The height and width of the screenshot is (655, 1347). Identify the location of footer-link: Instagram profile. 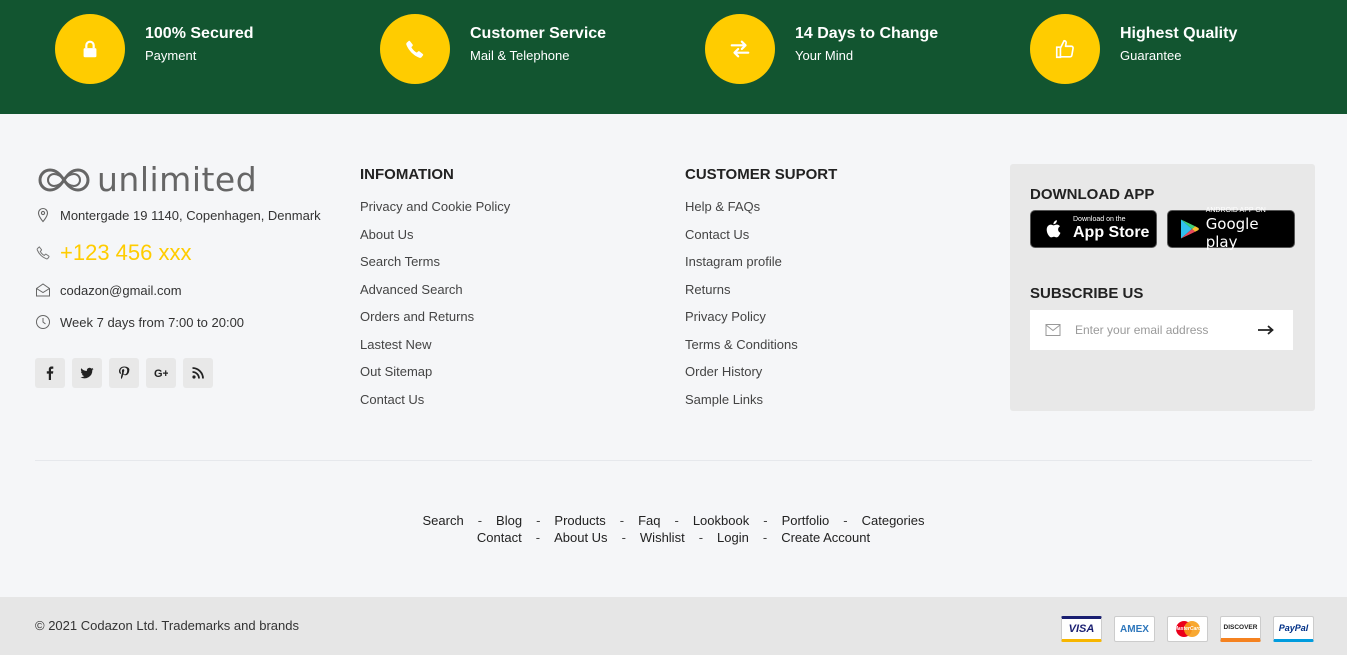
(761, 262).